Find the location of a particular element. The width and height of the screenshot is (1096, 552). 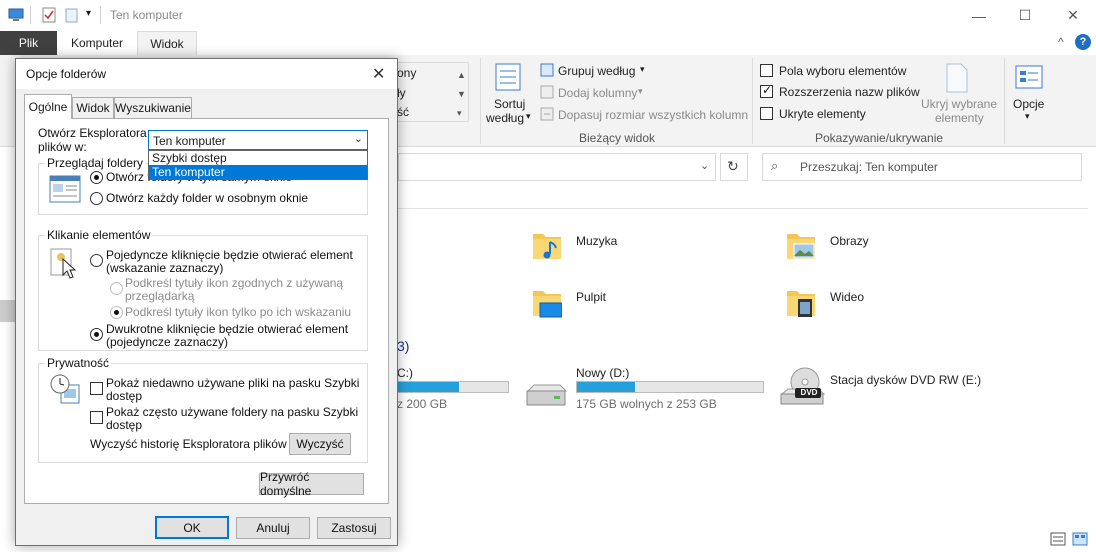

underline-consistent-label-2: przeglądarką is located at coordinates (159, 296).